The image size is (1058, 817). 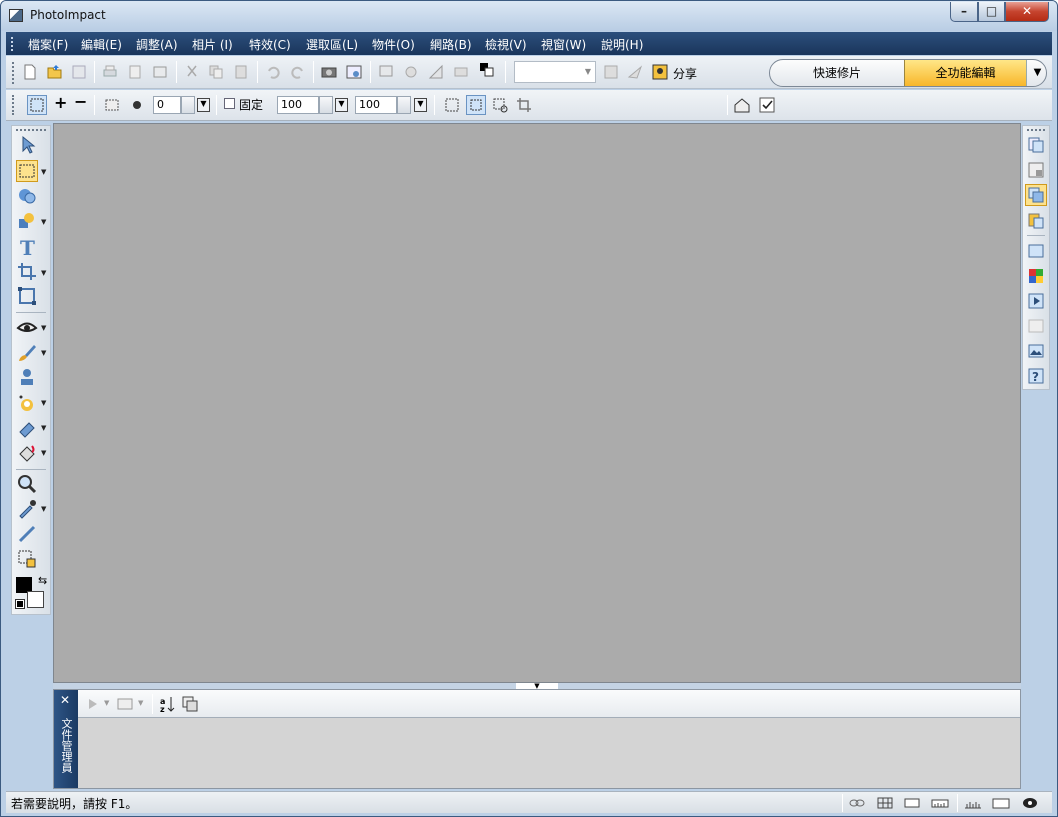 I want to click on guide-icon, so click(x=912, y=803).